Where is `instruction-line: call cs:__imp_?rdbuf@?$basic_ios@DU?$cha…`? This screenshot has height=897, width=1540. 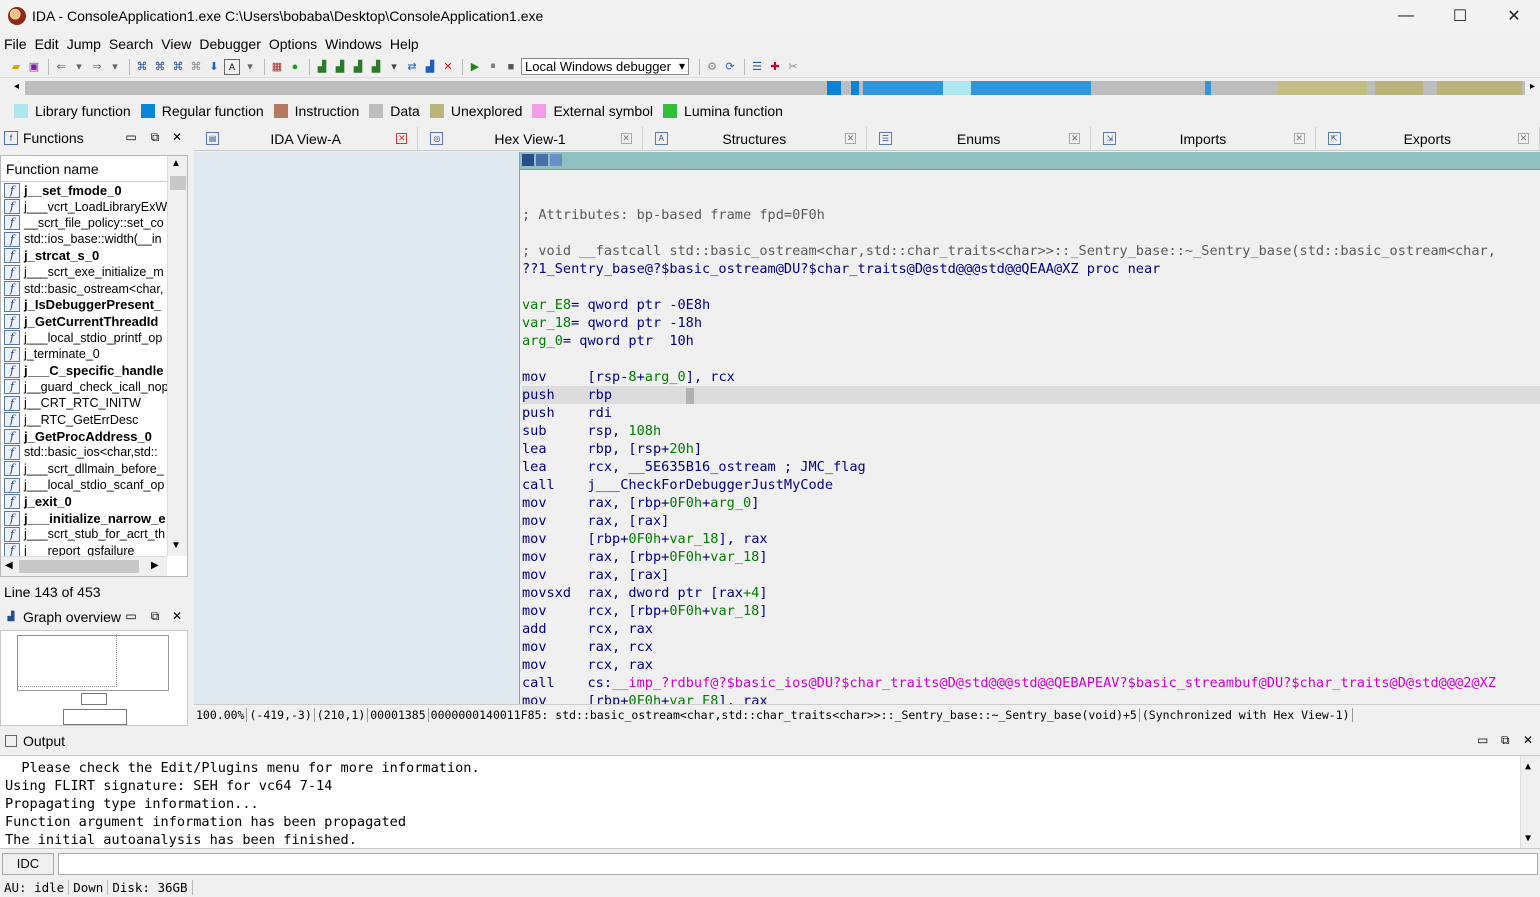 instruction-line: call cs:__imp_?rdbuf@?$basic_ios@DU?$cha… is located at coordinates (1031, 683).